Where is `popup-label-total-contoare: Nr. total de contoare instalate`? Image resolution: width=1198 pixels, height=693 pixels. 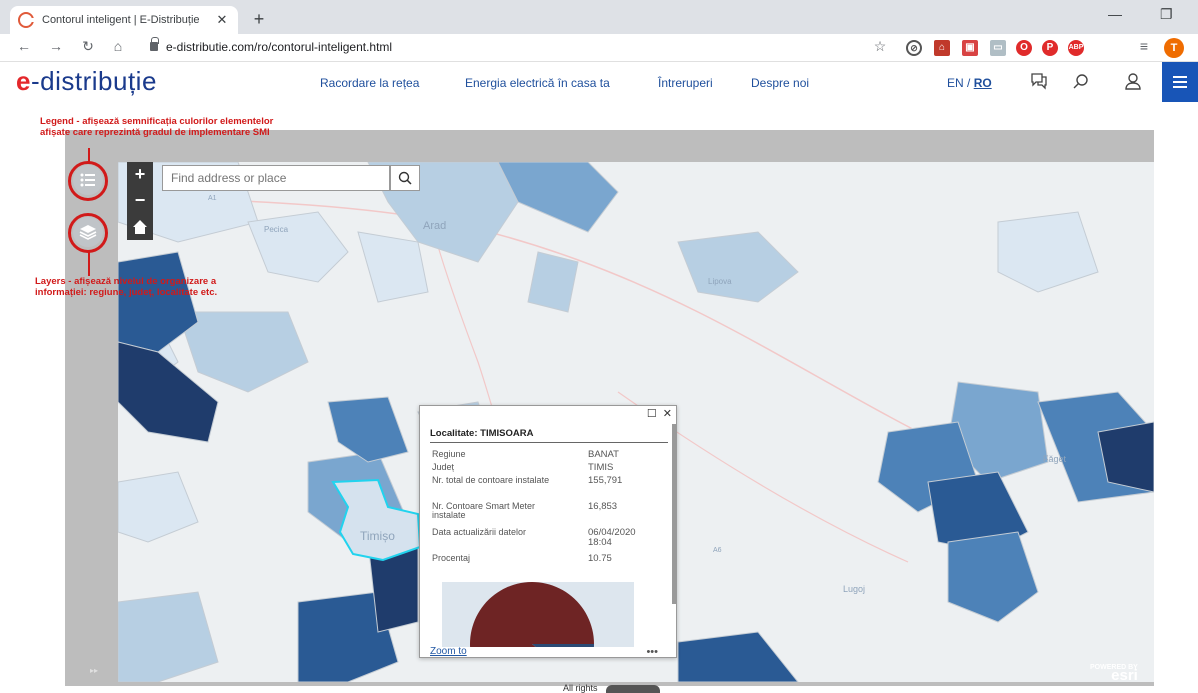
popup-label-total-contoare: Nr. total de contoare instalate is located at coordinates (491, 480).